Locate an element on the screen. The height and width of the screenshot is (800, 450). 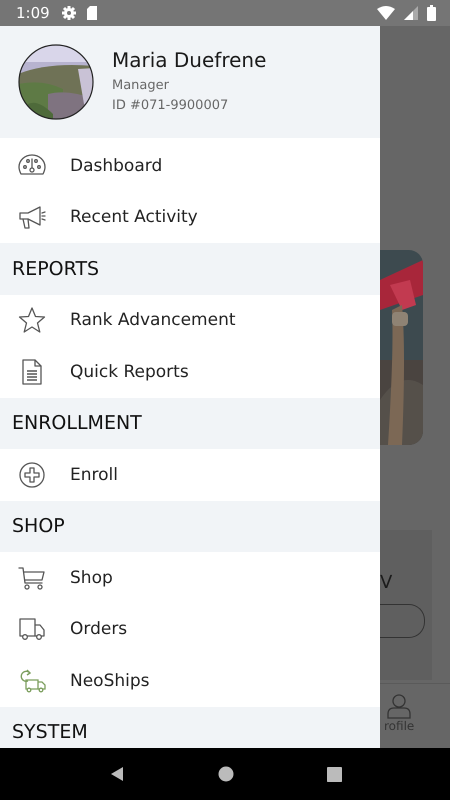
signal-icon is located at coordinates (411, 13).